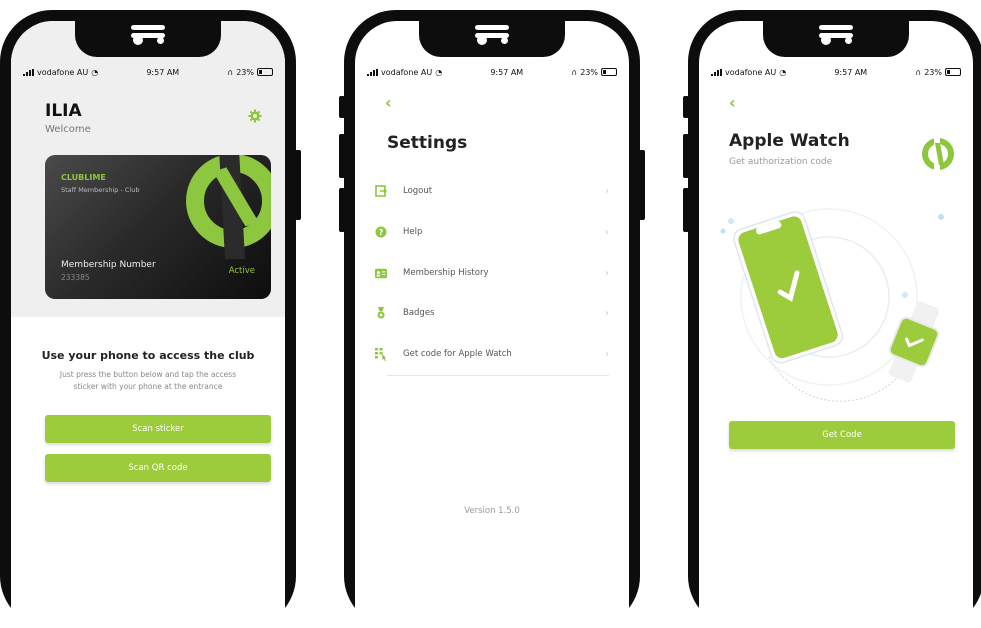 The height and width of the screenshot is (628, 981). Describe the element at coordinates (418, 191) in the screenshot. I see `settings-item-label: Logout` at that location.